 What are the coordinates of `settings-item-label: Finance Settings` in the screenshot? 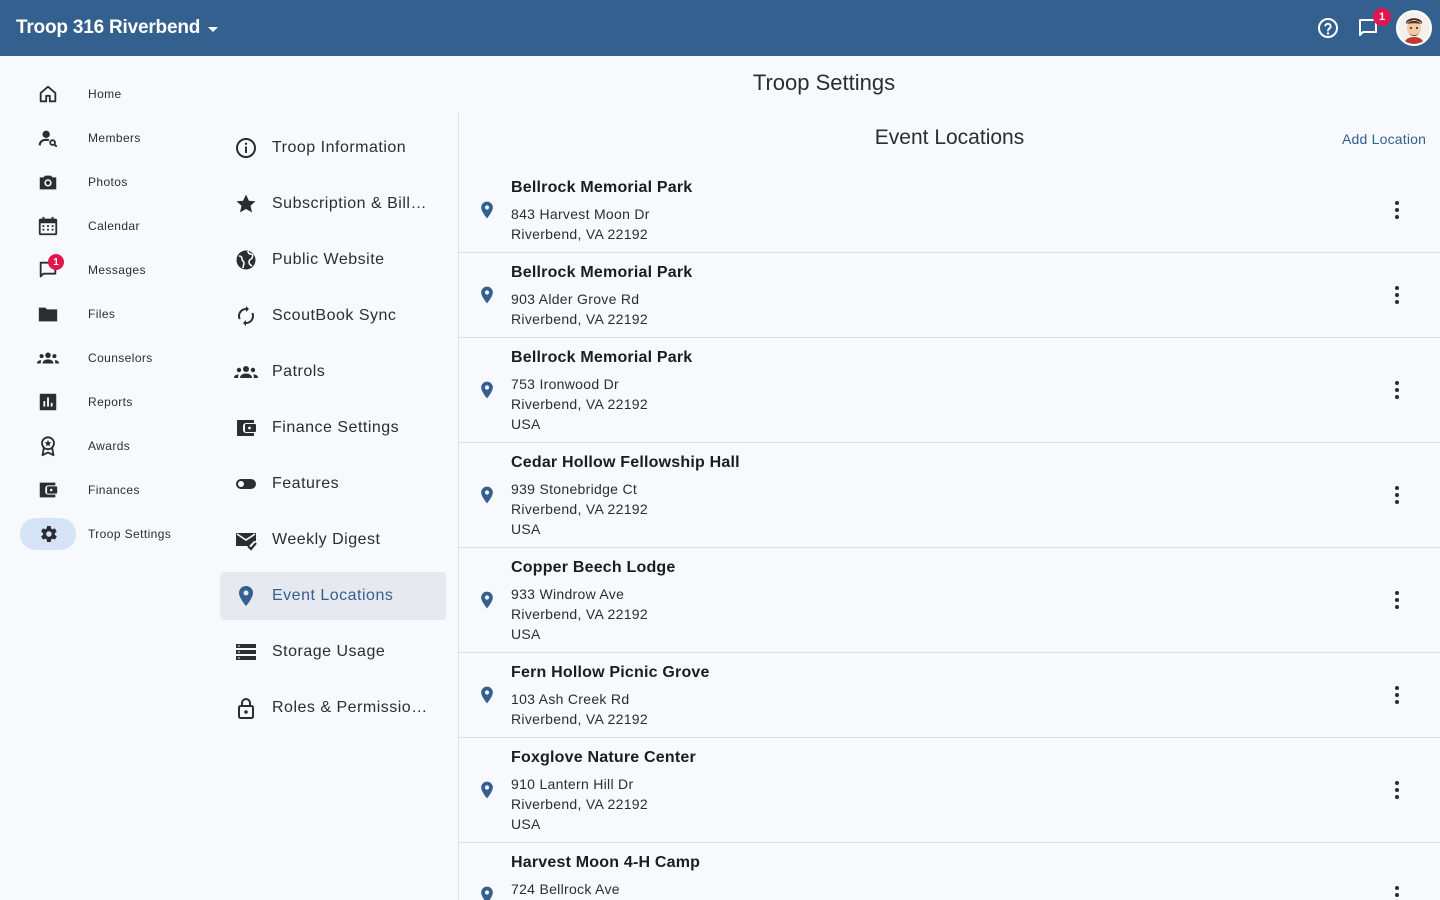 It's located at (336, 427).